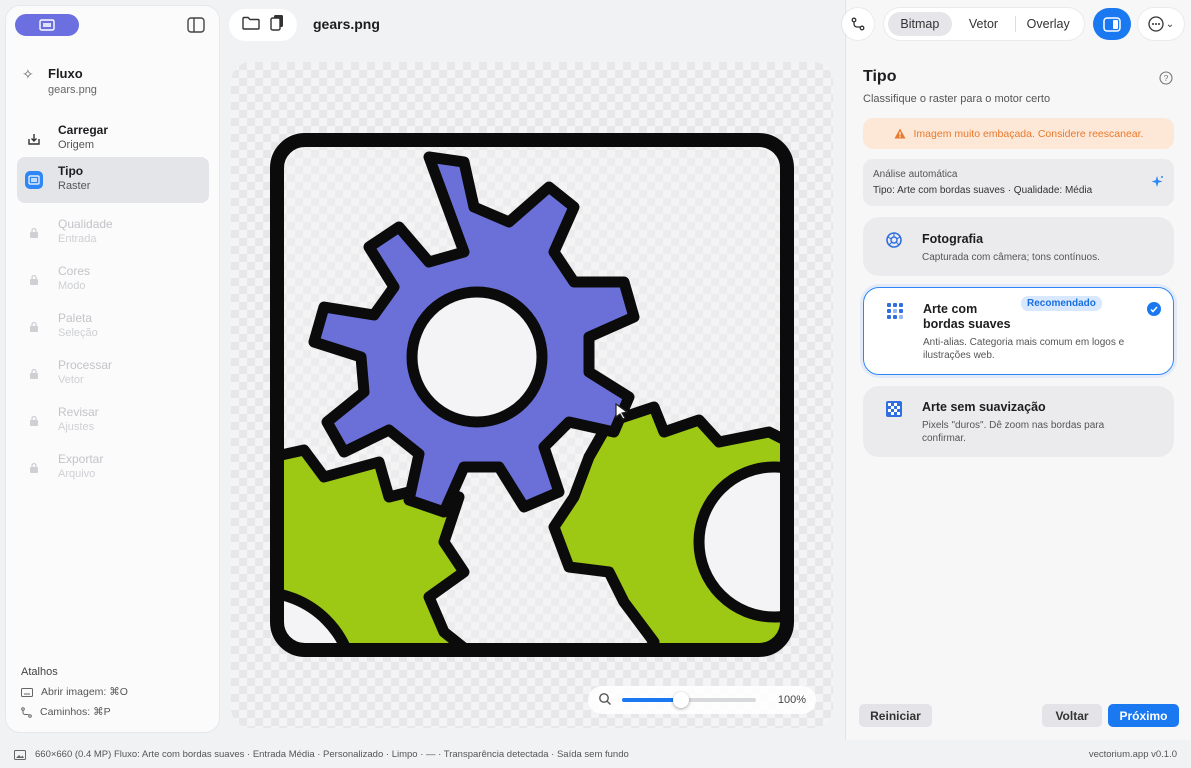 The image size is (1191, 768). I want to click on file-actions, so click(263, 25).